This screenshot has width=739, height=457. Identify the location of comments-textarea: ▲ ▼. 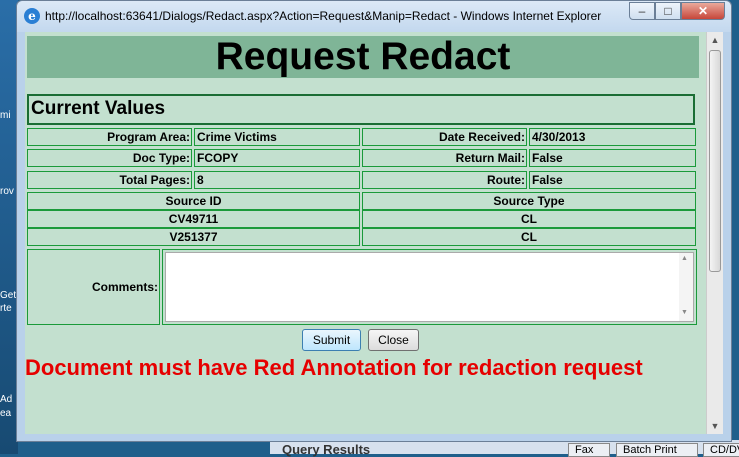
(429, 287).